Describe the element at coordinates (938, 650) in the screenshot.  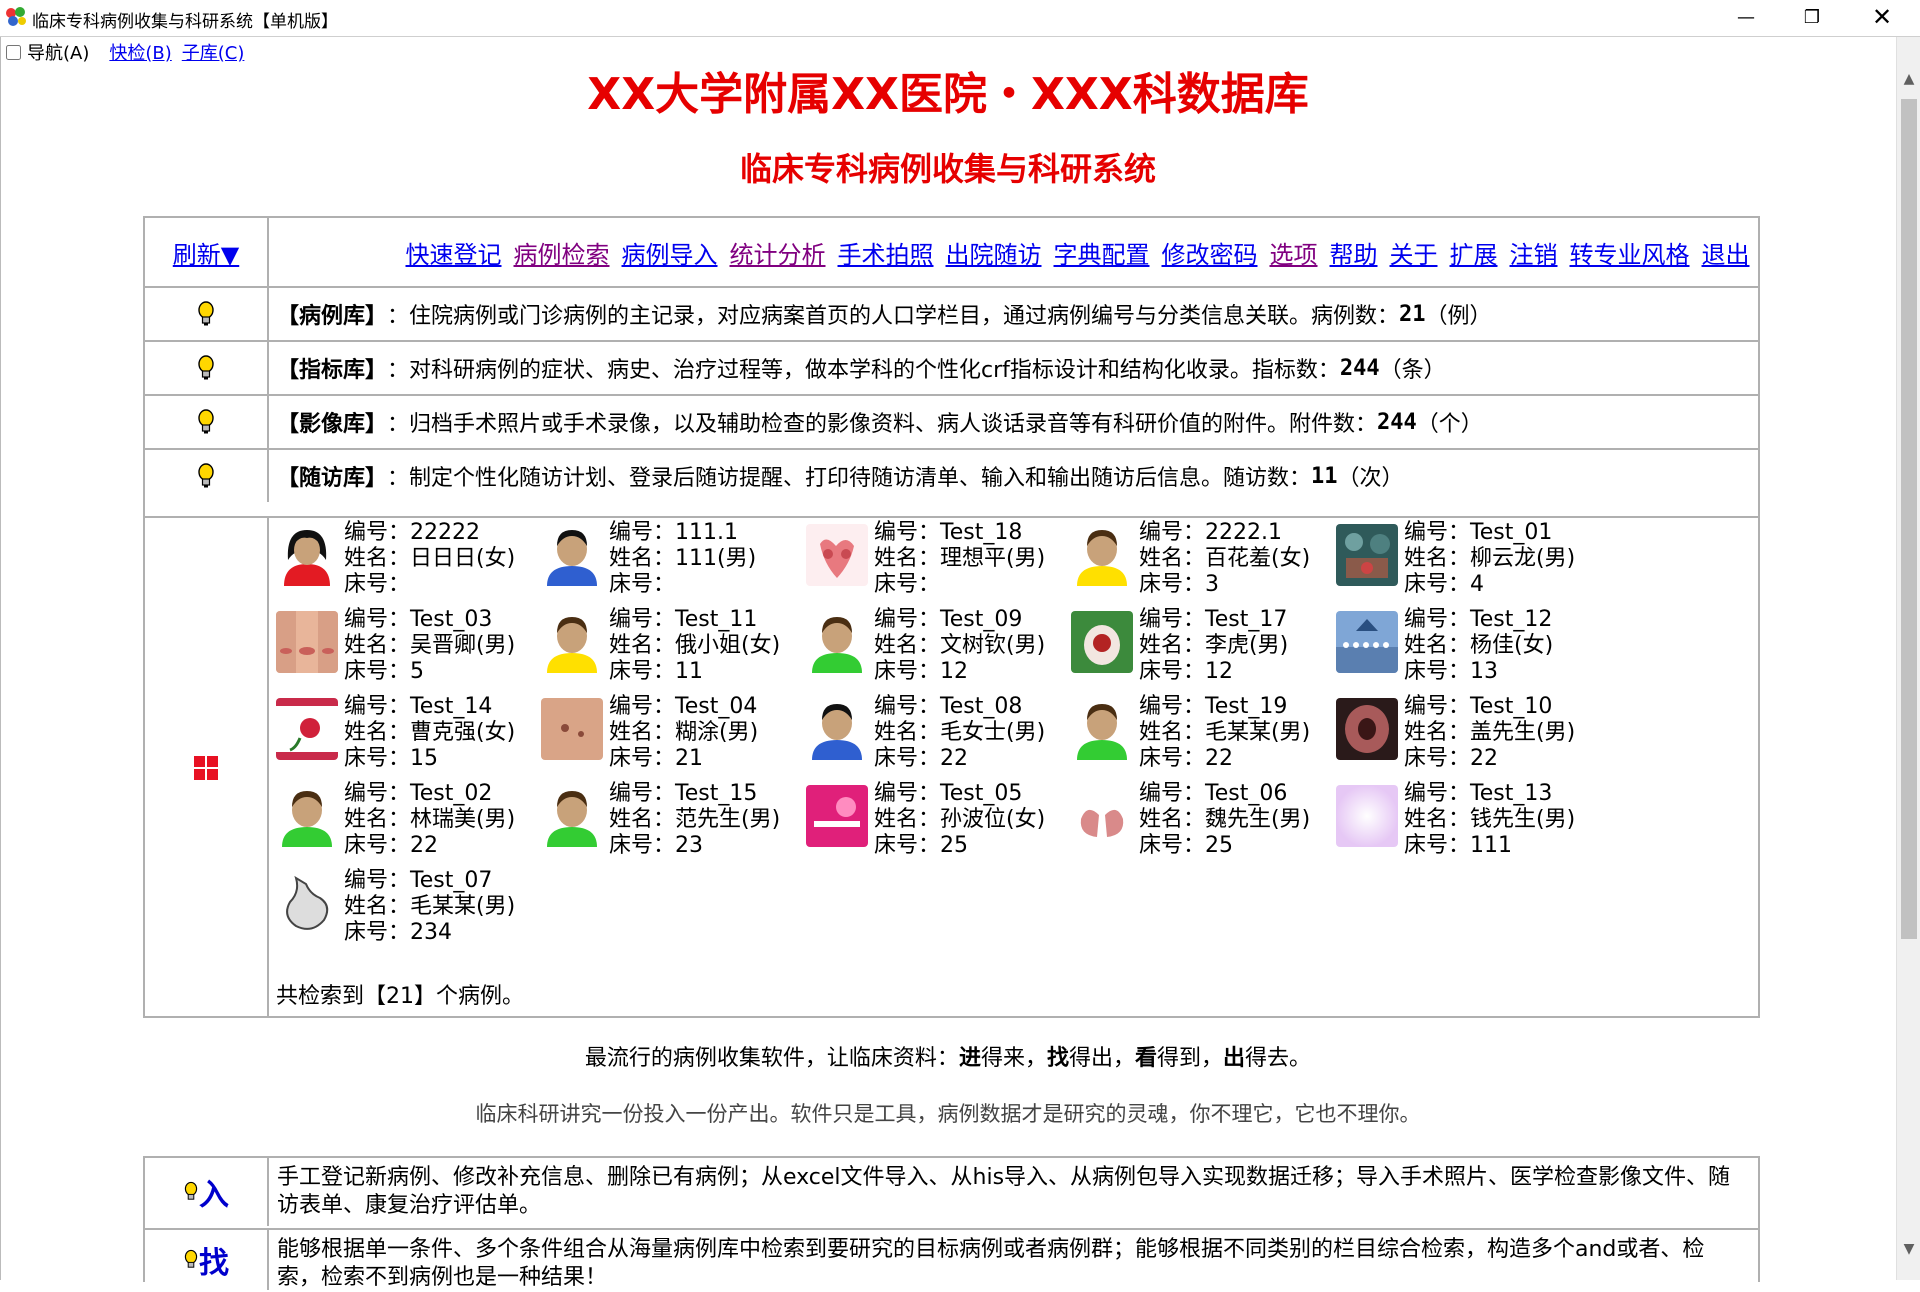
I see `case-item: 编号：Test_09 姓名：文树钦(男) 床号：12` at that location.